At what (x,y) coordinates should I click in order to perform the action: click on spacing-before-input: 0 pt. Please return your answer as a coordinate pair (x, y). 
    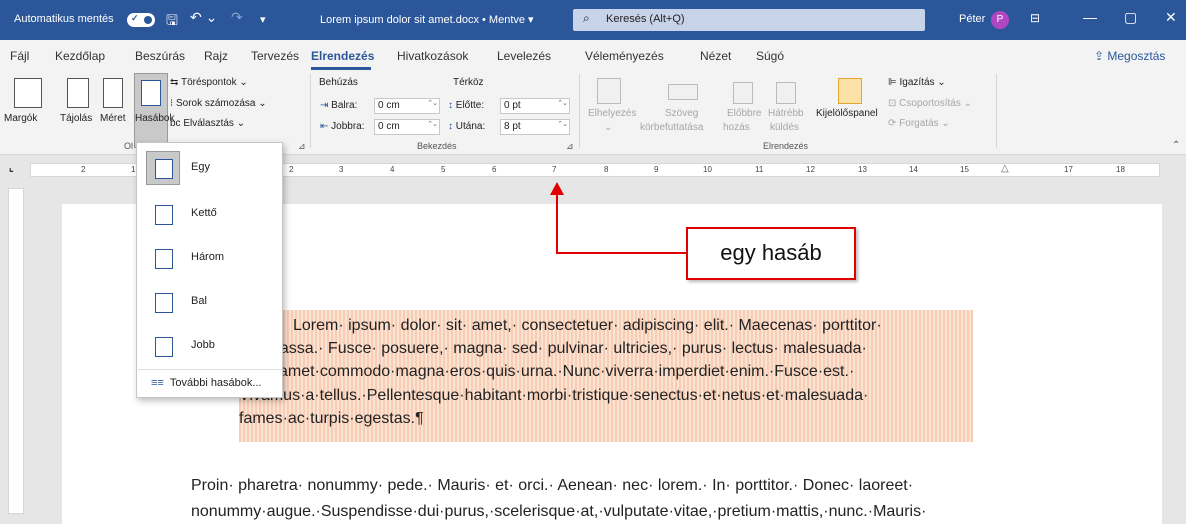
    Looking at the image, I should click on (535, 106).